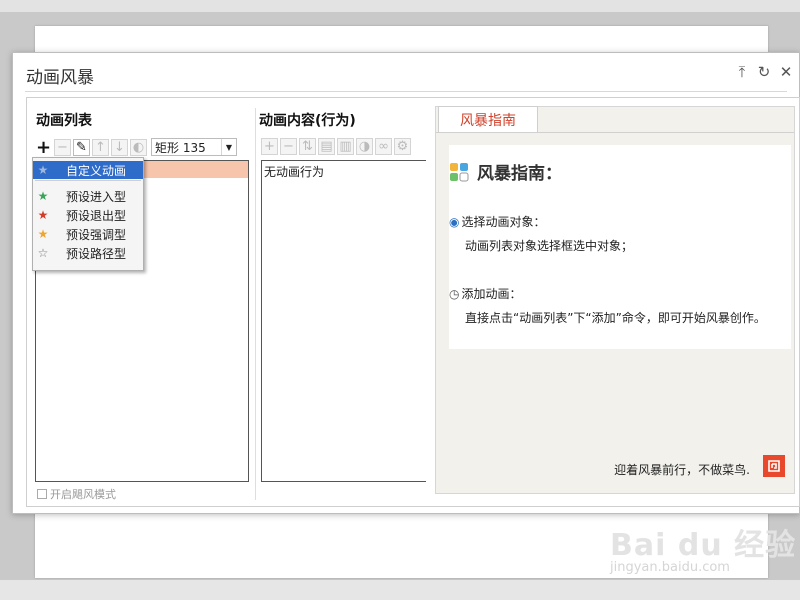 Image resolution: width=800 pixels, height=600 pixels. Describe the element at coordinates (406, 91) in the screenshot. I see `title-divider` at that location.